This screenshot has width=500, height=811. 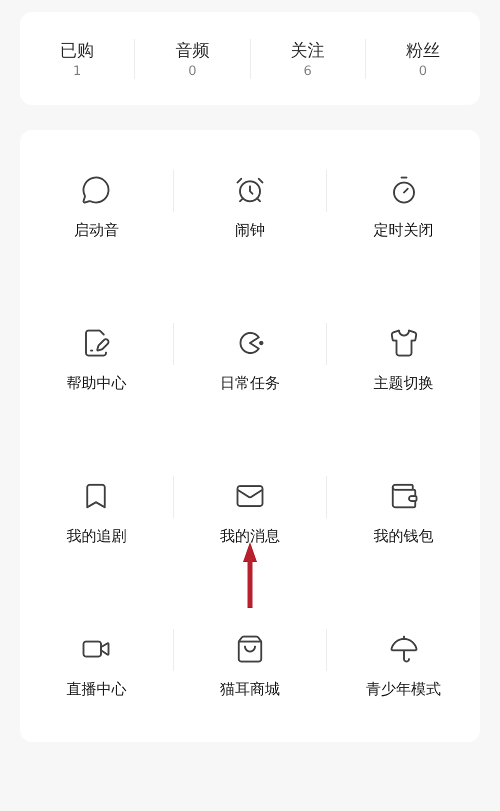 What do you see at coordinates (77, 71) in the screenshot?
I see `stat-value: 1` at bounding box center [77, 71].